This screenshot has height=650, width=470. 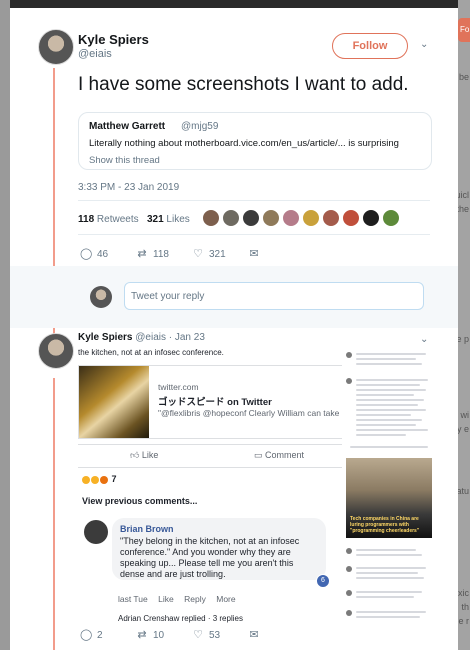 What do you see at coordinates (274, 296) in the screenshot?
I see `reply-input: Tweet your reply` at bounding box center [274, 296].